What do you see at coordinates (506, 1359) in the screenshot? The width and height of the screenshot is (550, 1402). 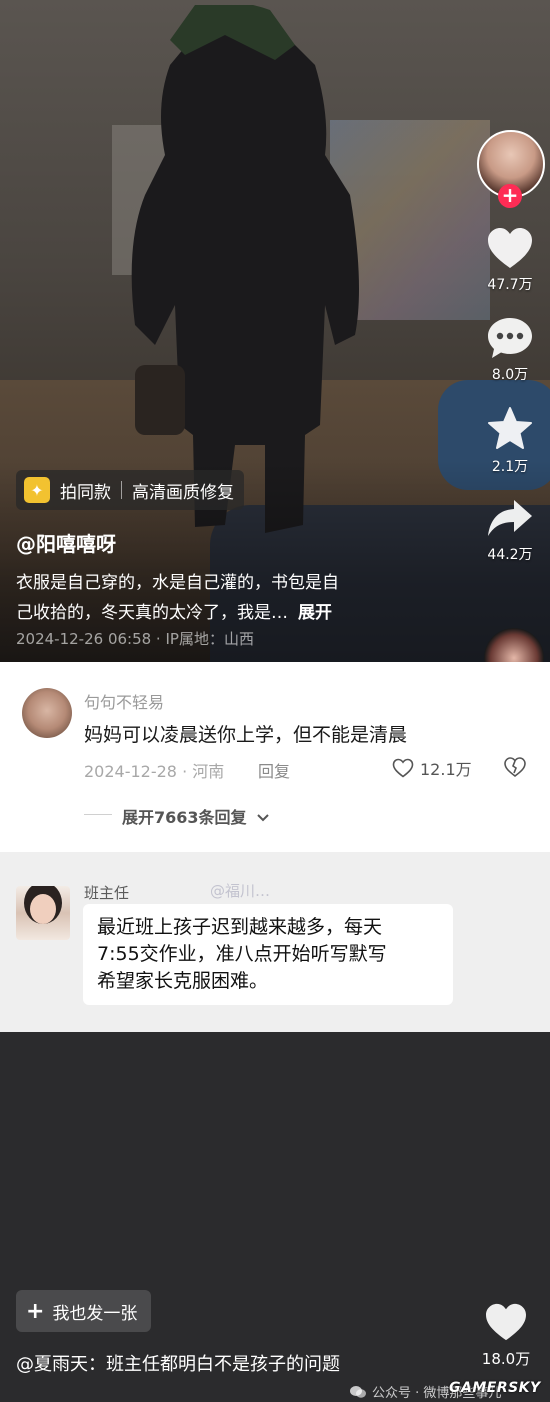 I see `post-like-count: 18.0万` at bounding box center [506, 1359].